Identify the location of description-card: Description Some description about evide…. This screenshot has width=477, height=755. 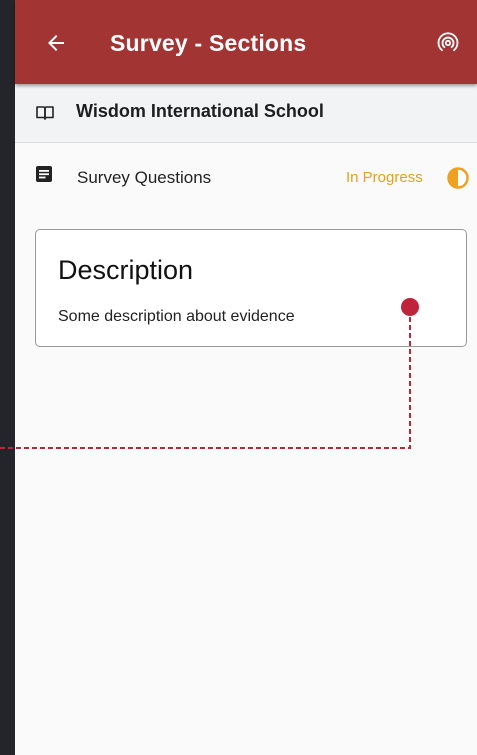
(251, 288).